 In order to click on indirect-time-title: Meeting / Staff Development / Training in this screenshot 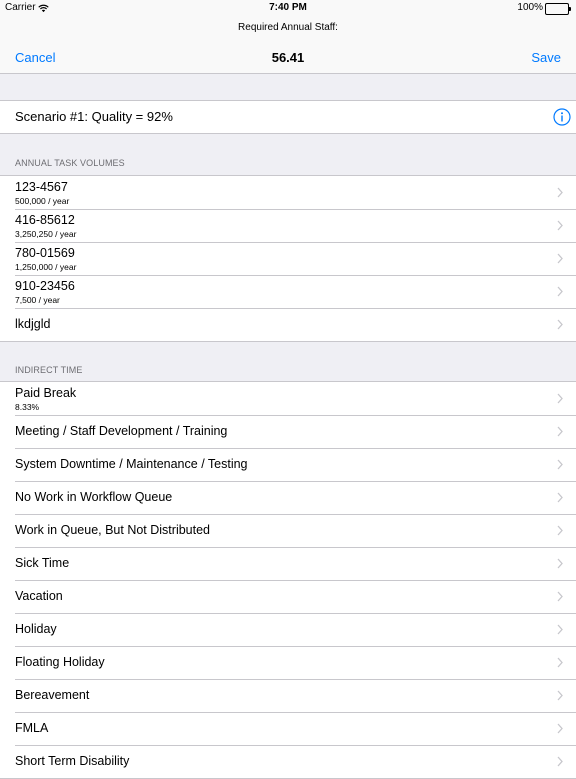, I will do `click(121, 431)`.